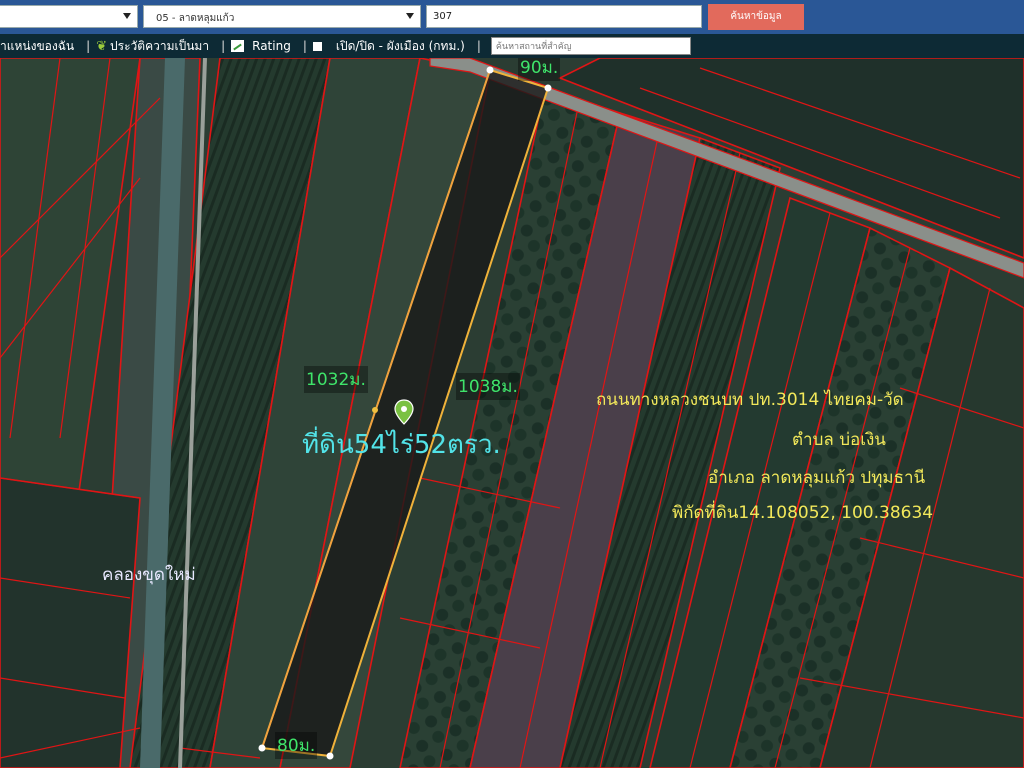 Image resolution: width=1024 pixels, height=768 pixels. Describe the element at coordinates (37, 46) in the screenshot. I see `my-location-link: ำแหน่งของฉัน` at that location.